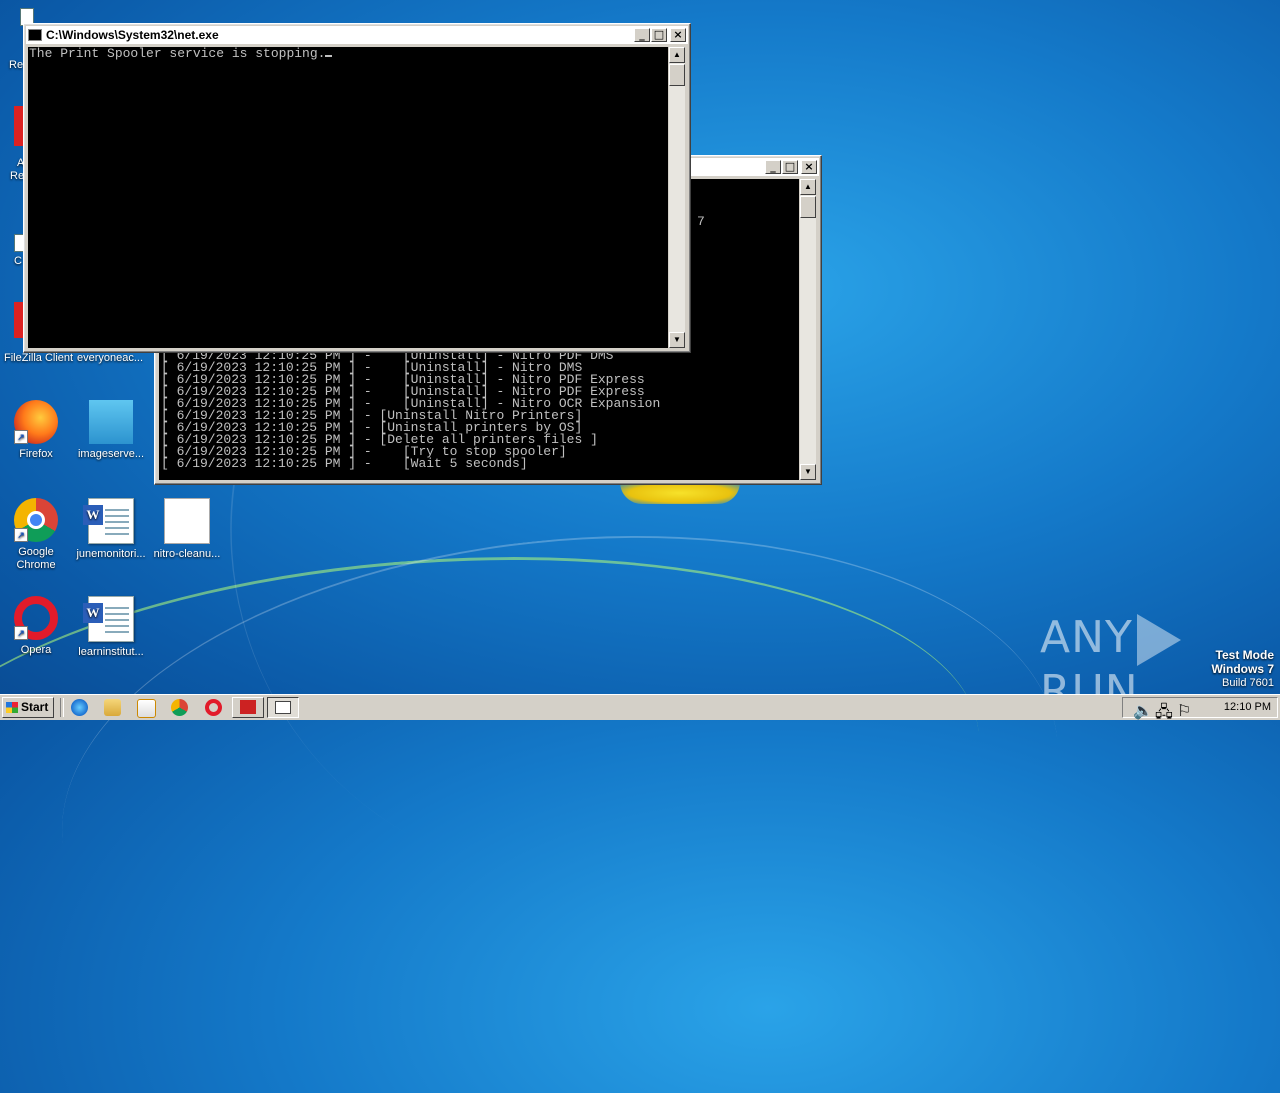 The height and width of the screenshot is (1093, 1280). I want to click on opera-icon: ↗, so click(36, 618).